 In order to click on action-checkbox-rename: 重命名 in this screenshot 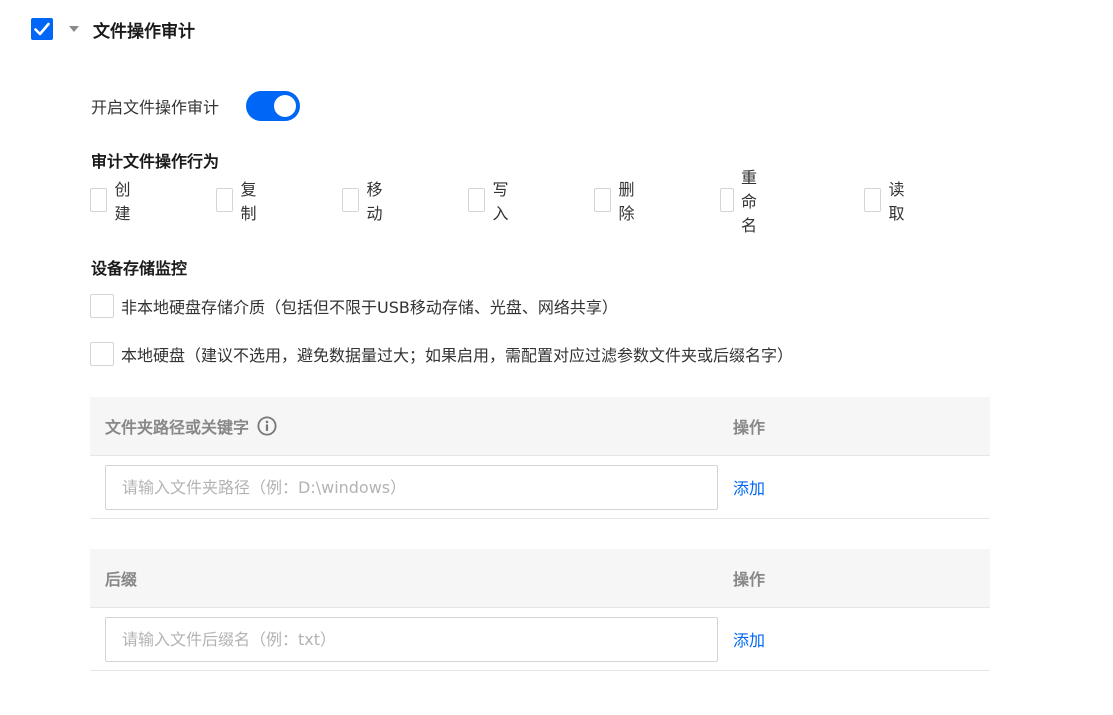, I will do `click(743, 201)`.